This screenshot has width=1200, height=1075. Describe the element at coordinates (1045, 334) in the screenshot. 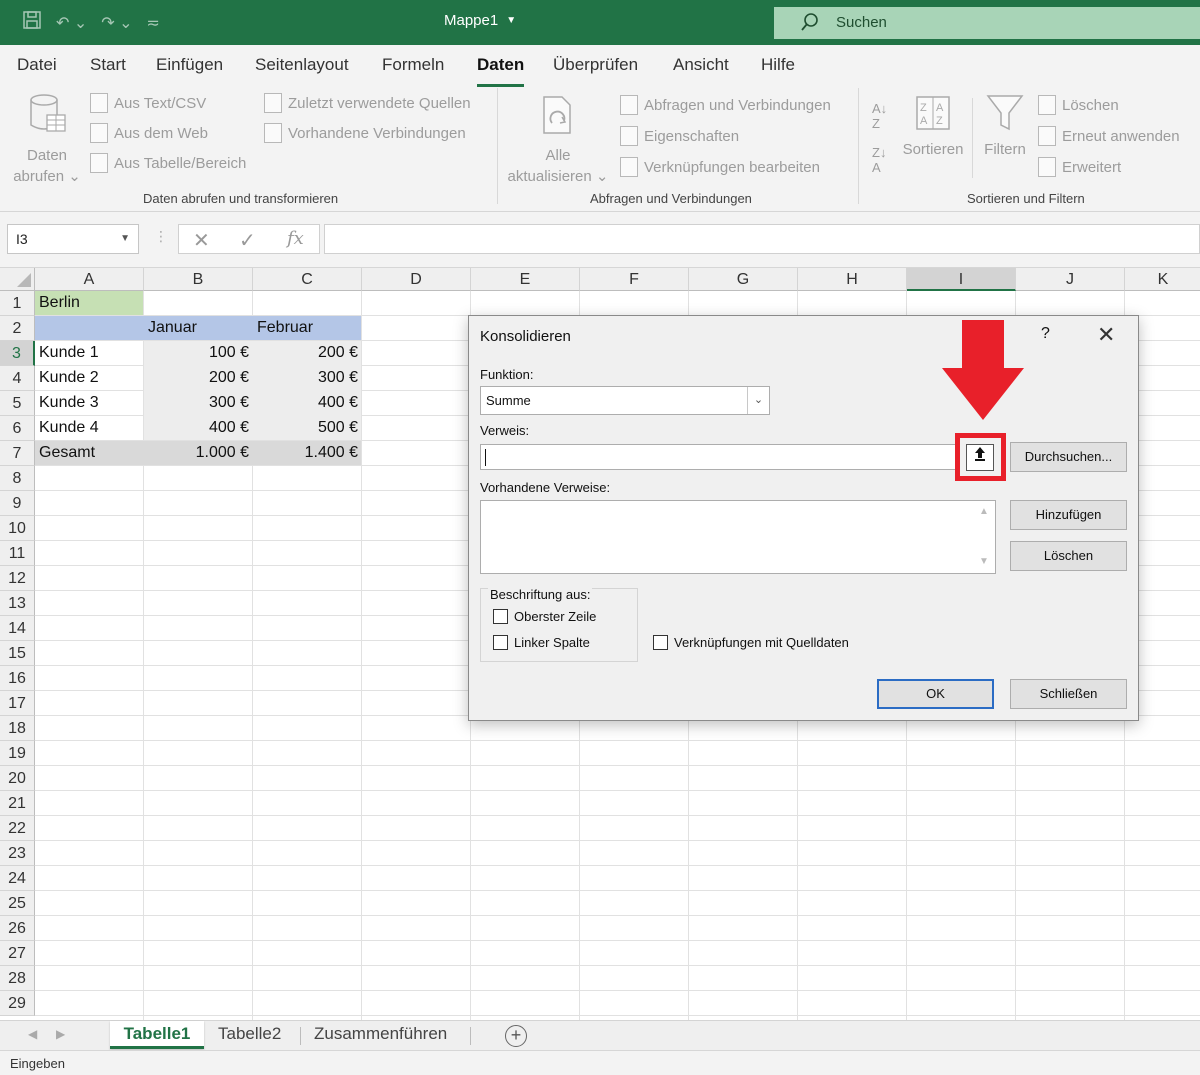

I see `help-button: ?` at that location.